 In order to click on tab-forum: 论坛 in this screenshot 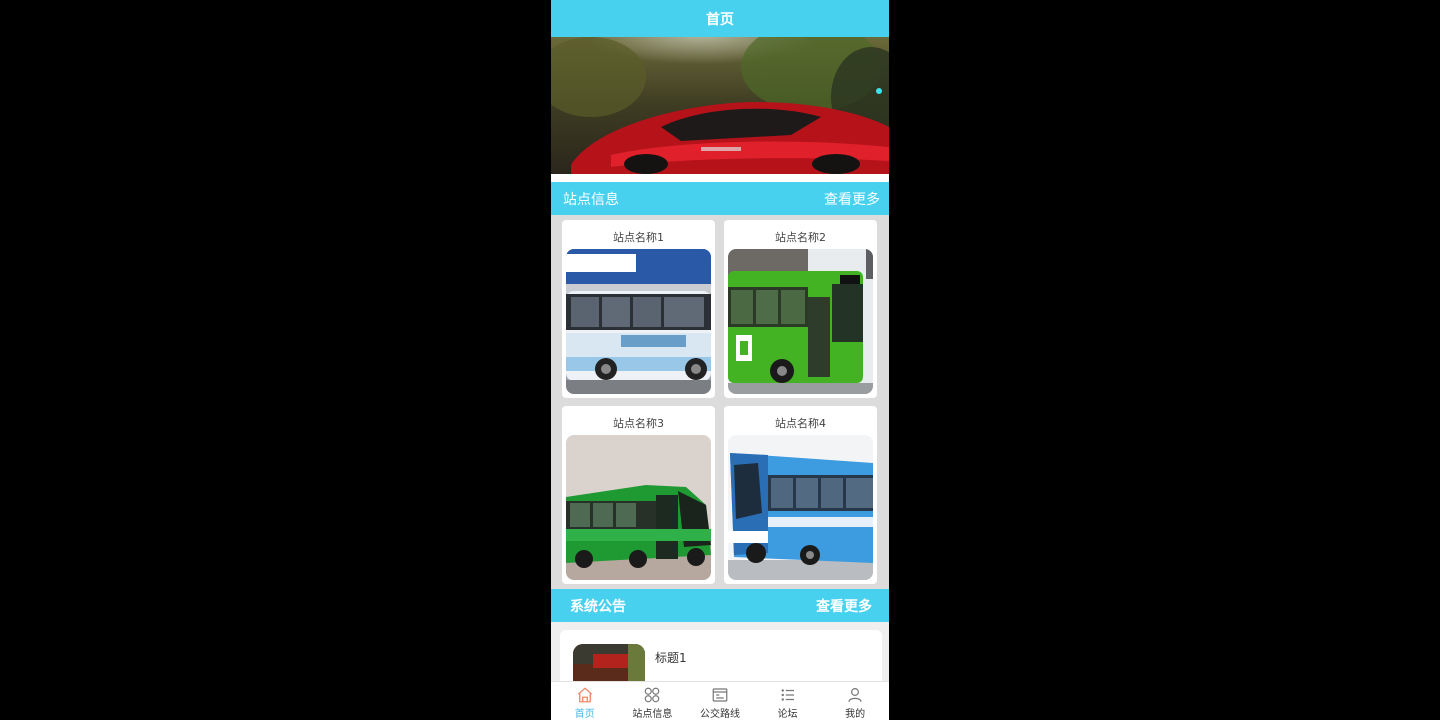, I will do `click(788, 701)`.